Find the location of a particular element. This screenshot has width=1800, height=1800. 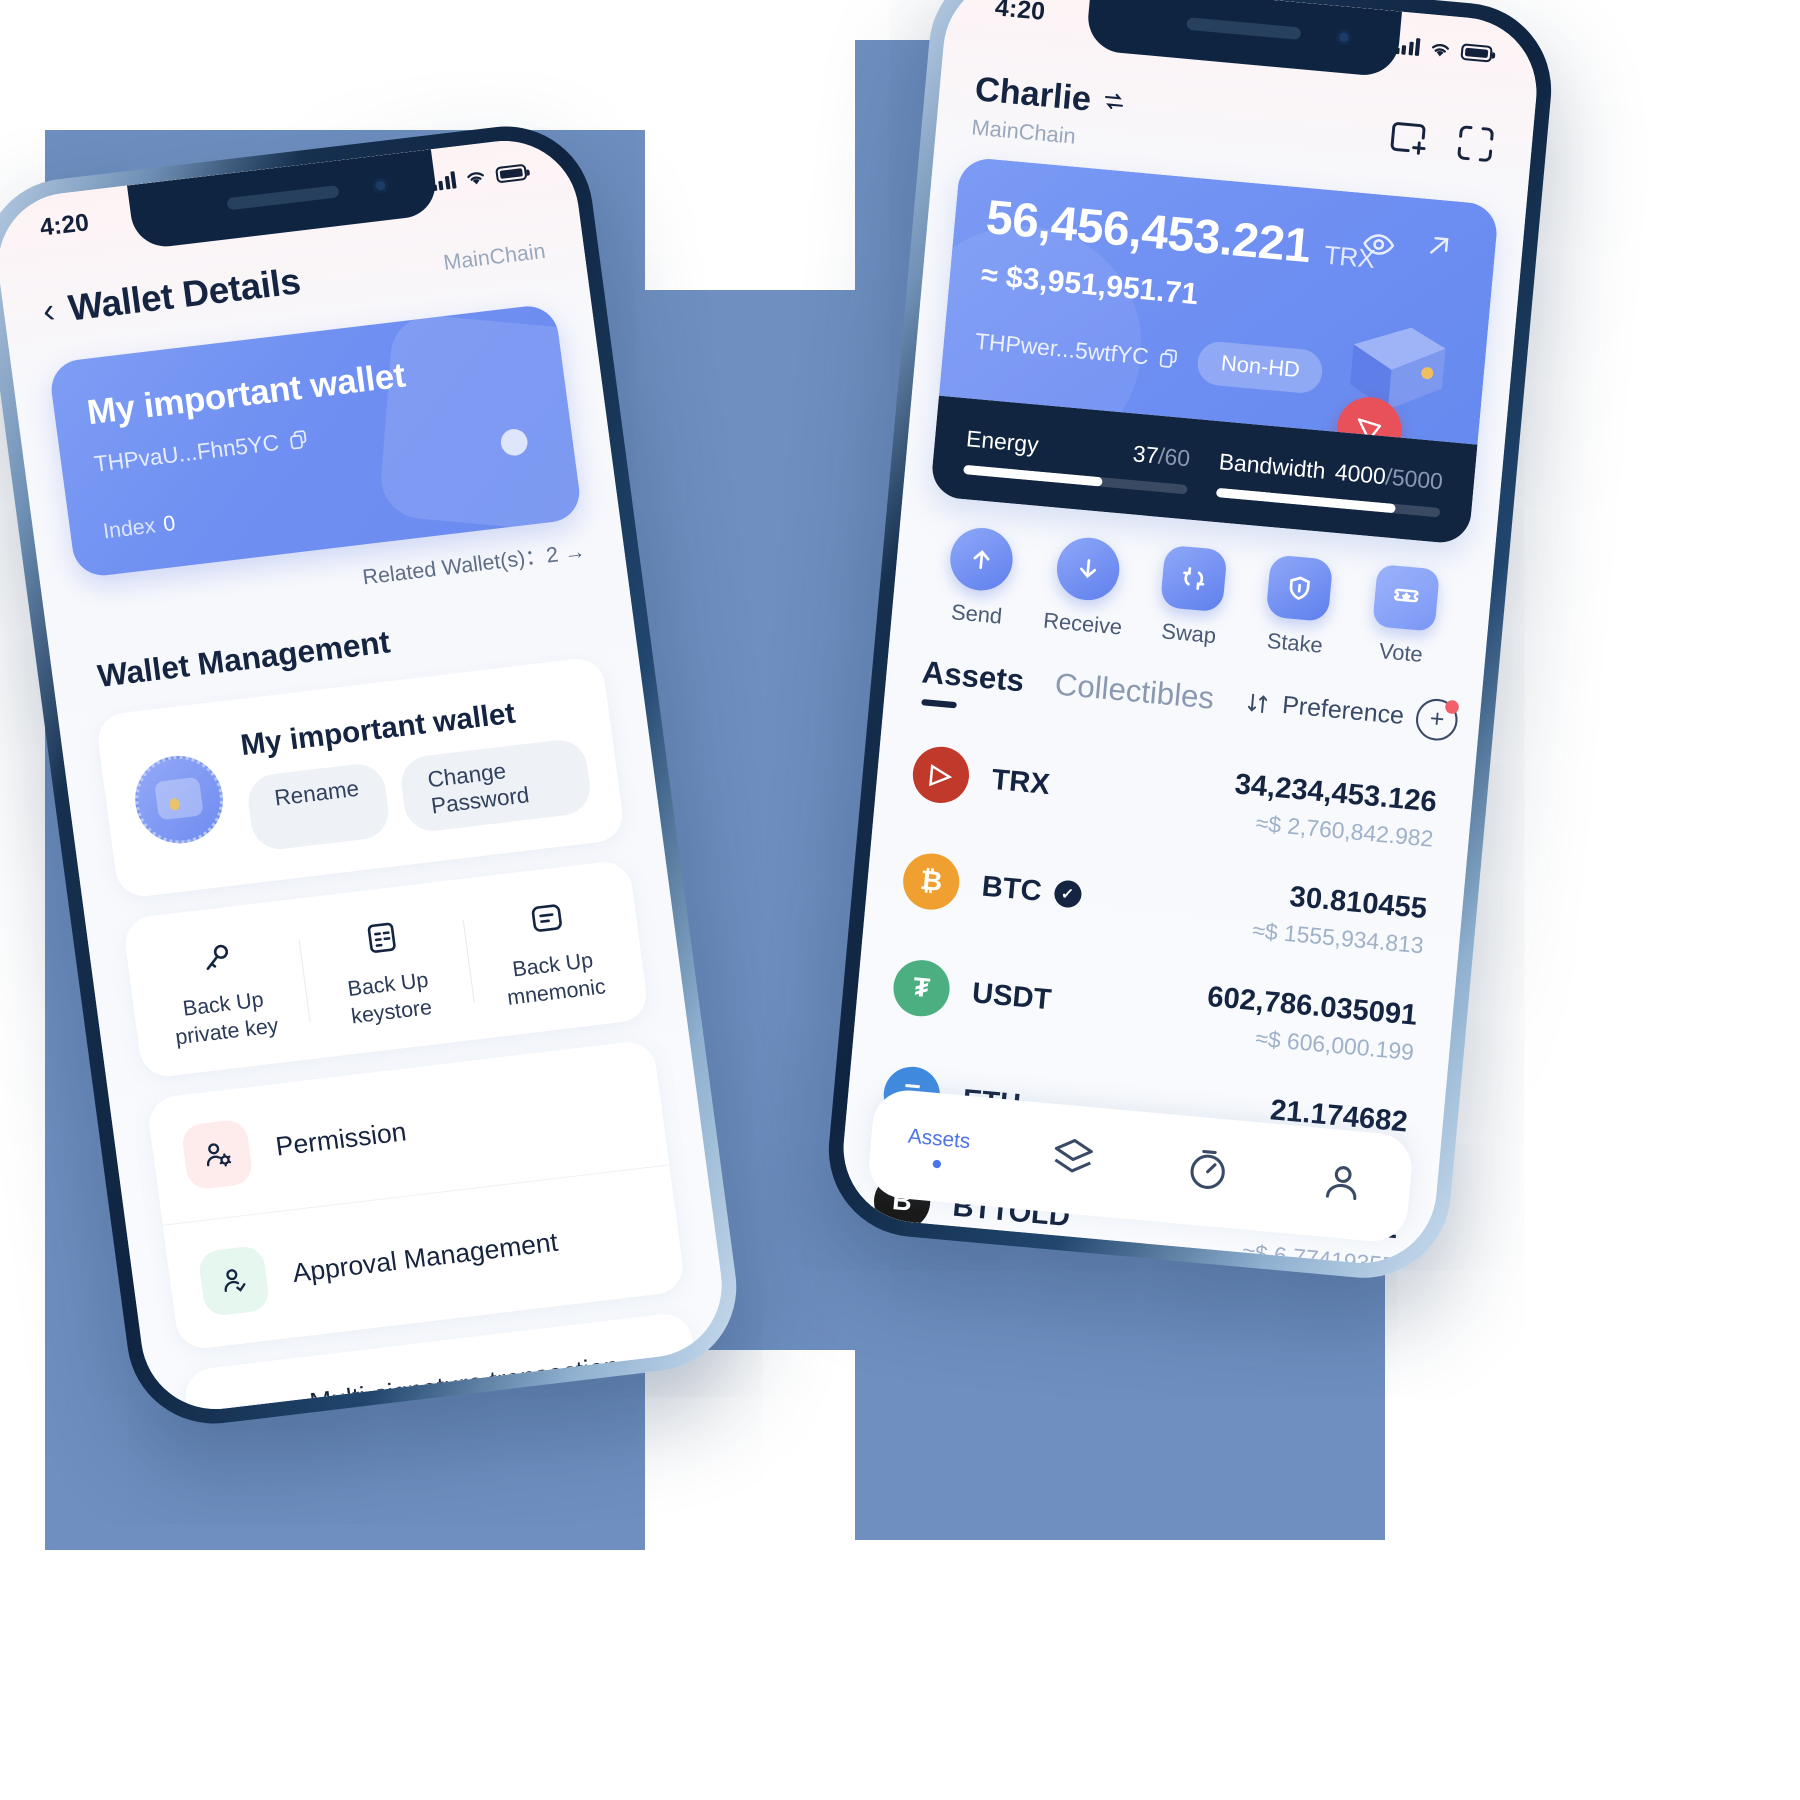

action-vote: Vote is located at coordinates (1404, 616).